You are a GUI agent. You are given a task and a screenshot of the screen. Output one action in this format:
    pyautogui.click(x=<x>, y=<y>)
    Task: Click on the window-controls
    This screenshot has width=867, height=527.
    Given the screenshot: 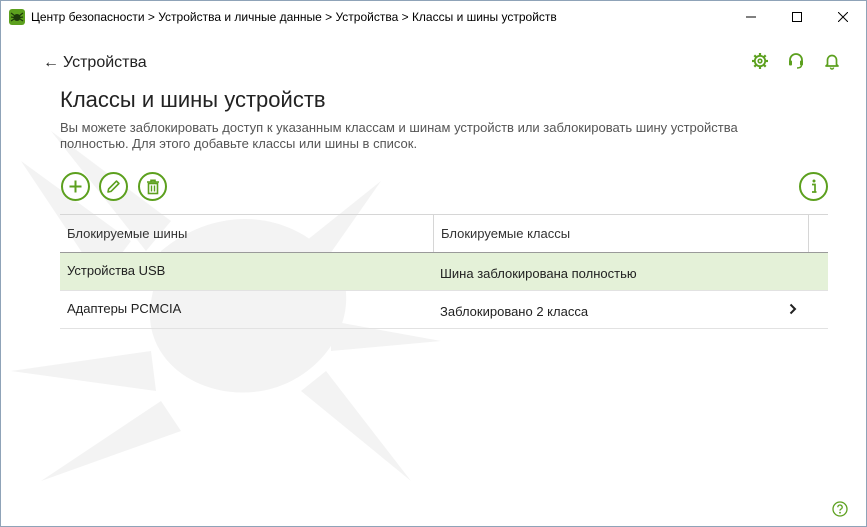 What is the action you would take?
    pyautogui.click(x=797, y=17)
    